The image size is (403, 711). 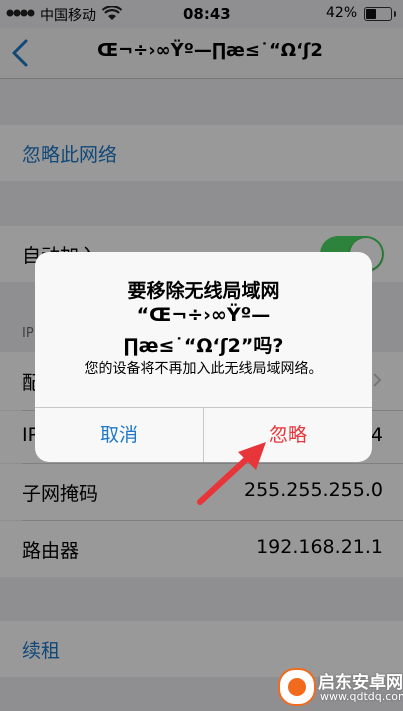 What do you see at coordinates (297, 687) in the screenshot?
I see `watermark-logo-icon` at bounding box center [297, 687].